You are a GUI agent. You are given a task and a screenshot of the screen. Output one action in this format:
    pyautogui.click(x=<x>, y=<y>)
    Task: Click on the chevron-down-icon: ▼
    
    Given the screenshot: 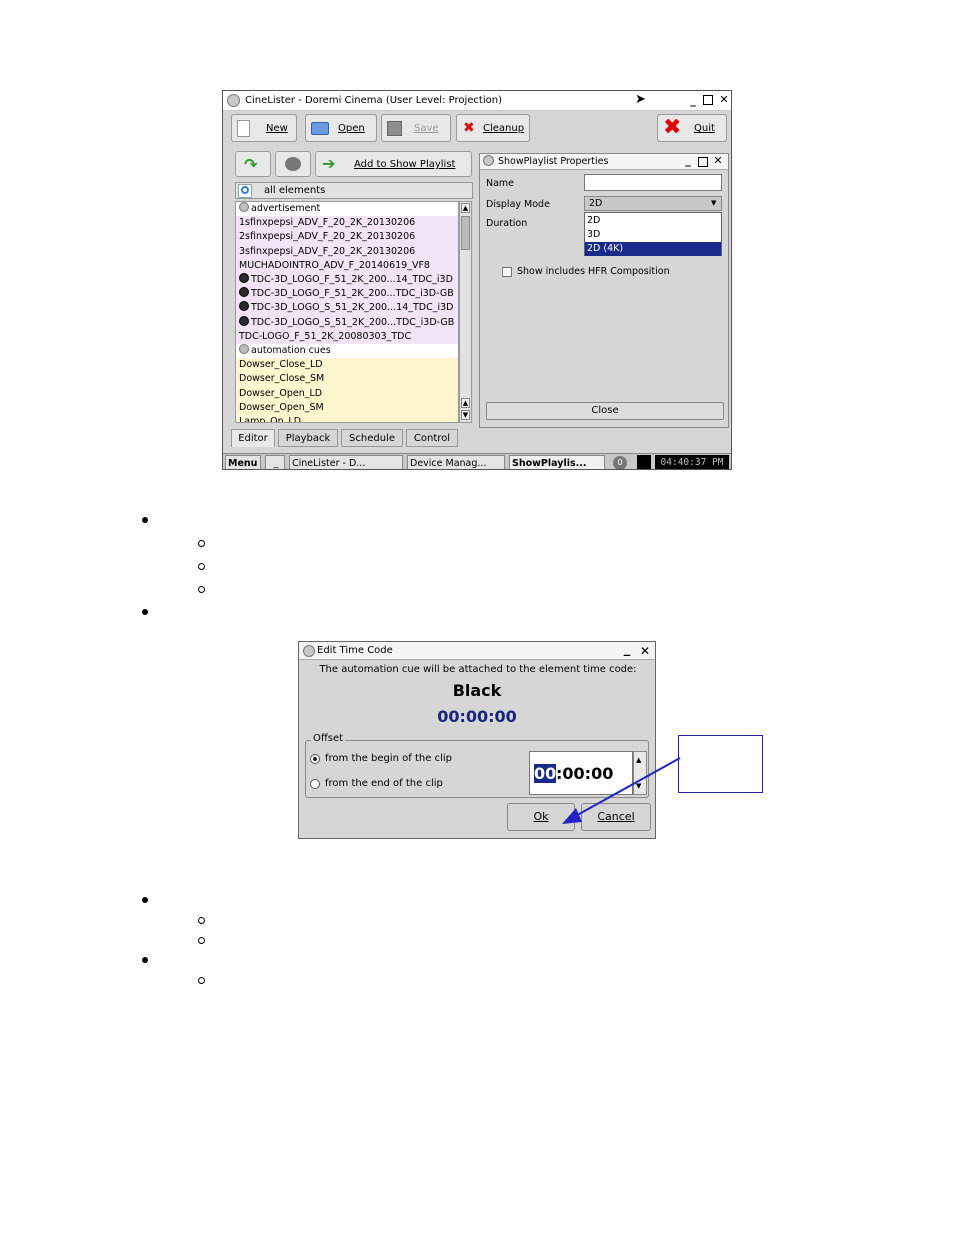 What is the action you would take?
    pyautogui.click(x=714, y=203)
    